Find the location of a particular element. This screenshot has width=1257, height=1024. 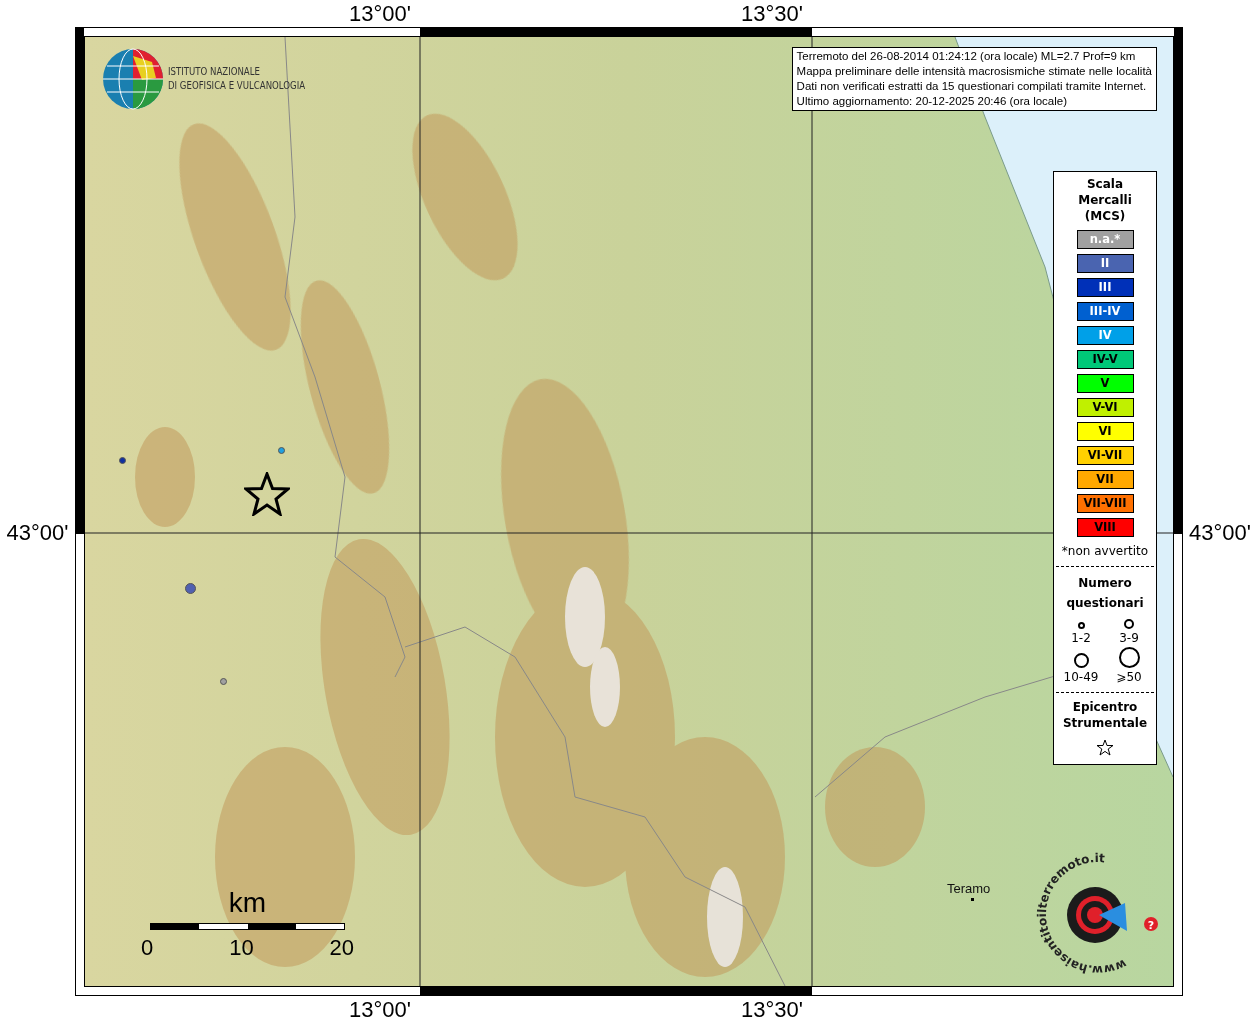

intensity-swatch: VII is located at coordinates (1105, 479).